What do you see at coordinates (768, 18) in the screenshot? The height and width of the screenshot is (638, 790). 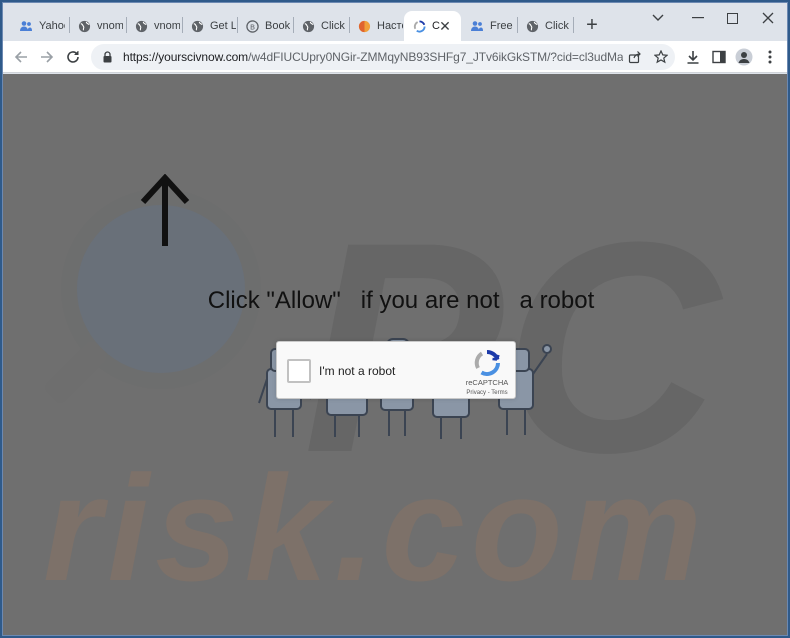 I see `close-window-icon` at bounding box center [768, 18].